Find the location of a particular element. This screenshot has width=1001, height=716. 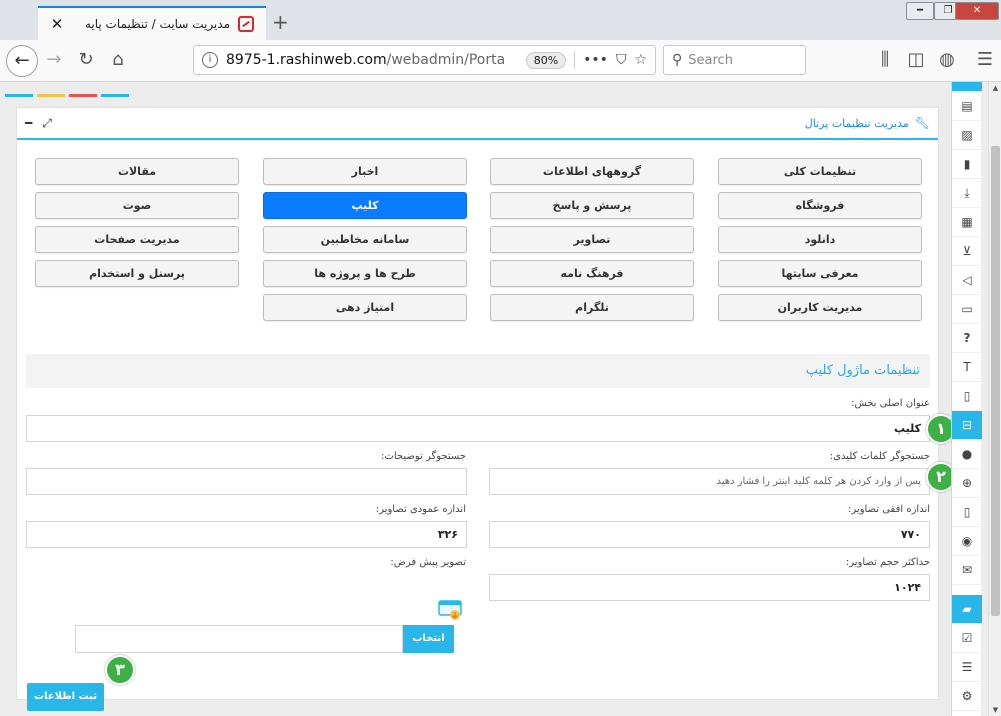

page-scrollbar: ▲ ▼ is located at coordinates (994, 399).